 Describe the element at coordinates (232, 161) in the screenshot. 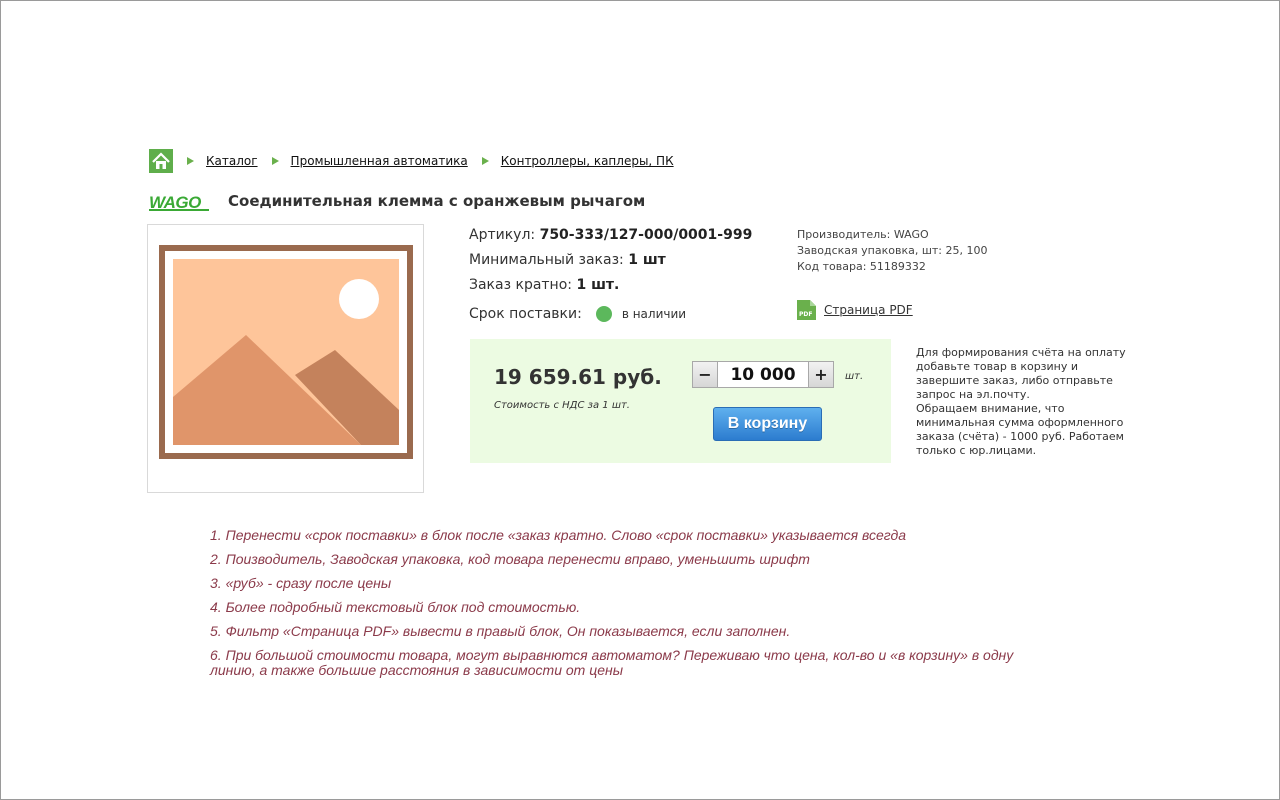

I see `breadcrumb-catalog-link: Каталог` at that location.